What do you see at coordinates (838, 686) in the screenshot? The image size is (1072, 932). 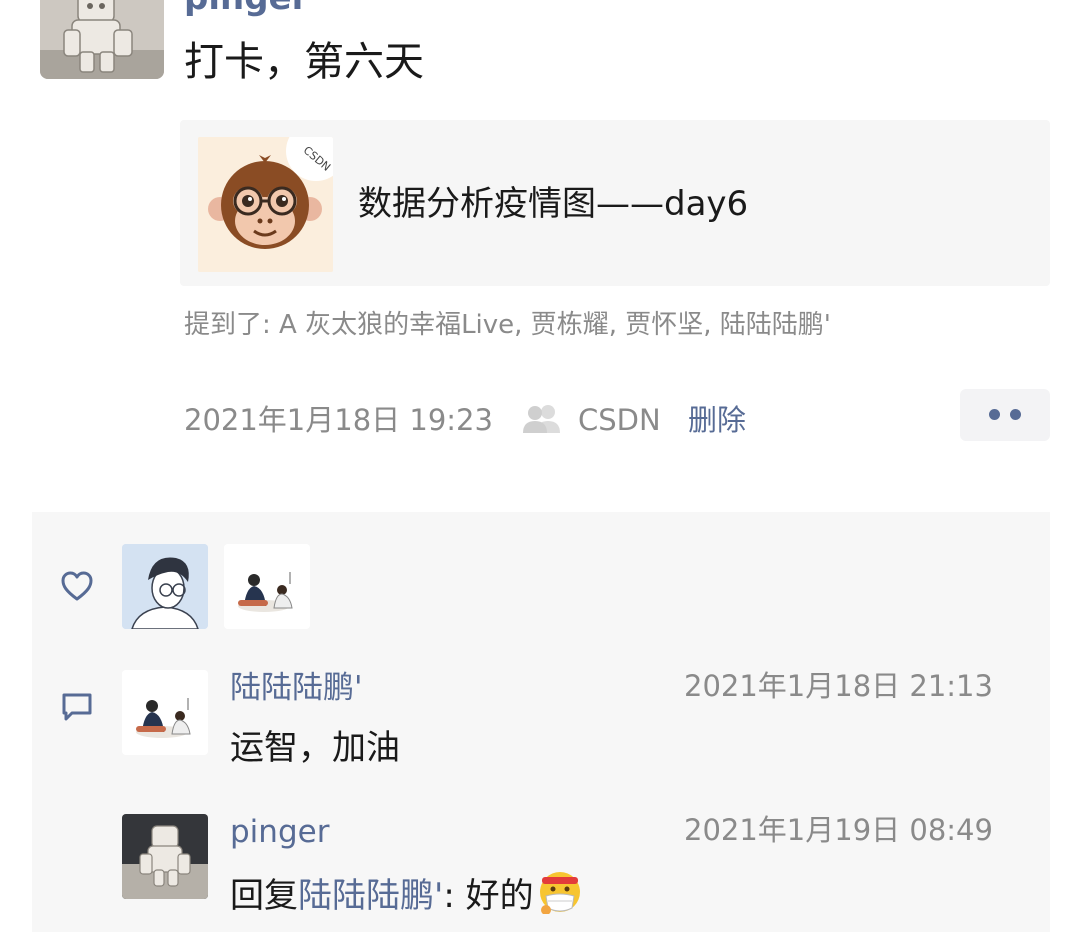 I see `comment-timestamp: 2021年1月18日 21:13` at bounding box center [838, 686].